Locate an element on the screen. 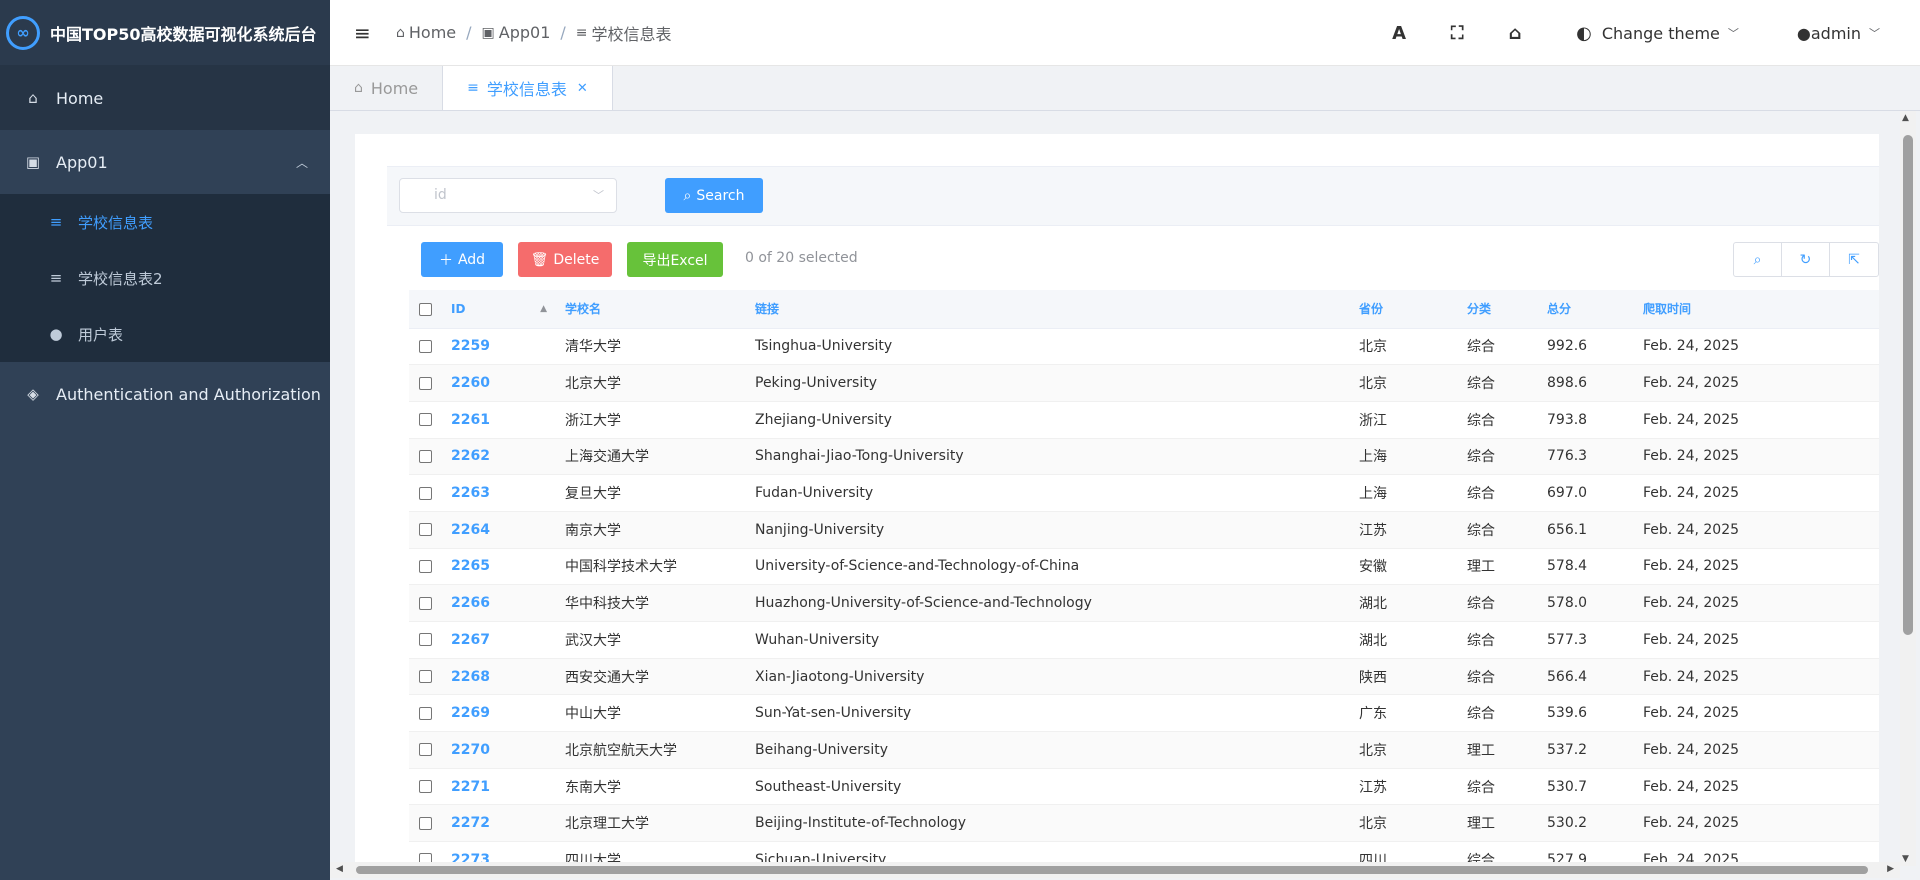 This screenshot has height=880, width=1920. column-header-name: 学校名 is located at coordinates (650, 309).